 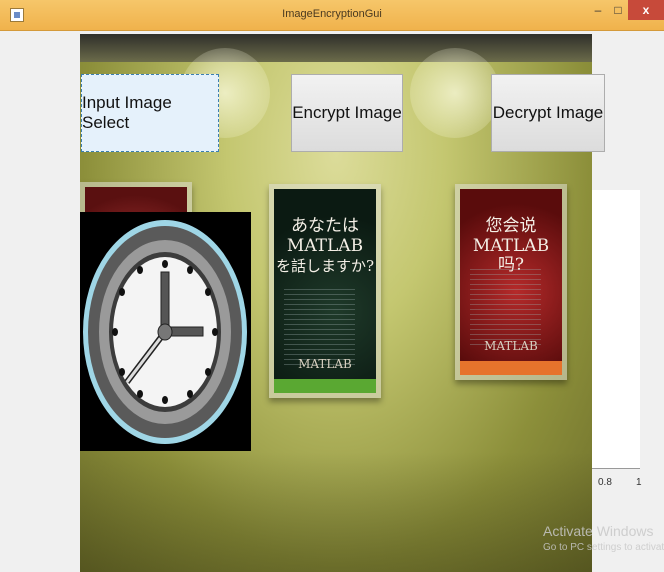 What do you see at coordinates (511, 368) in the screenshot?
I see `poster-cn-band` at bounding box center [511, 368].